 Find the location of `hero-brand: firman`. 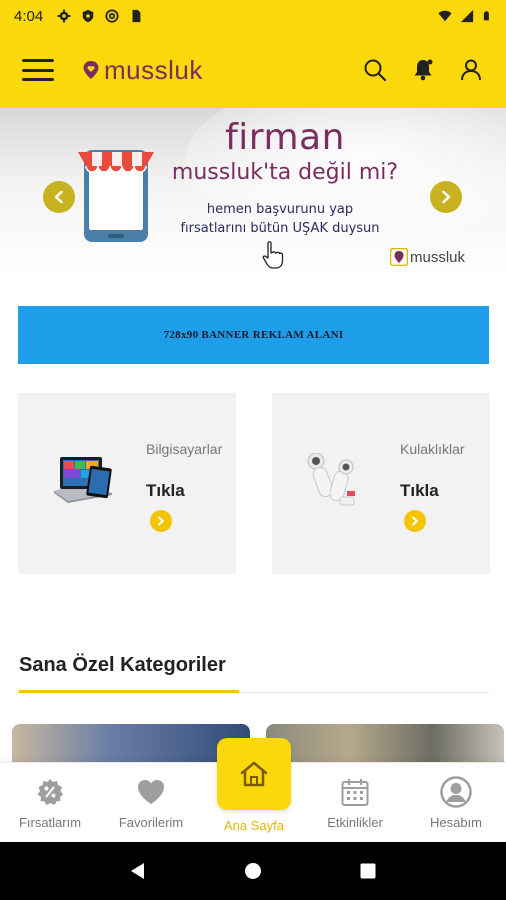

hero-brand: firman is located at coordinates (285, 137).